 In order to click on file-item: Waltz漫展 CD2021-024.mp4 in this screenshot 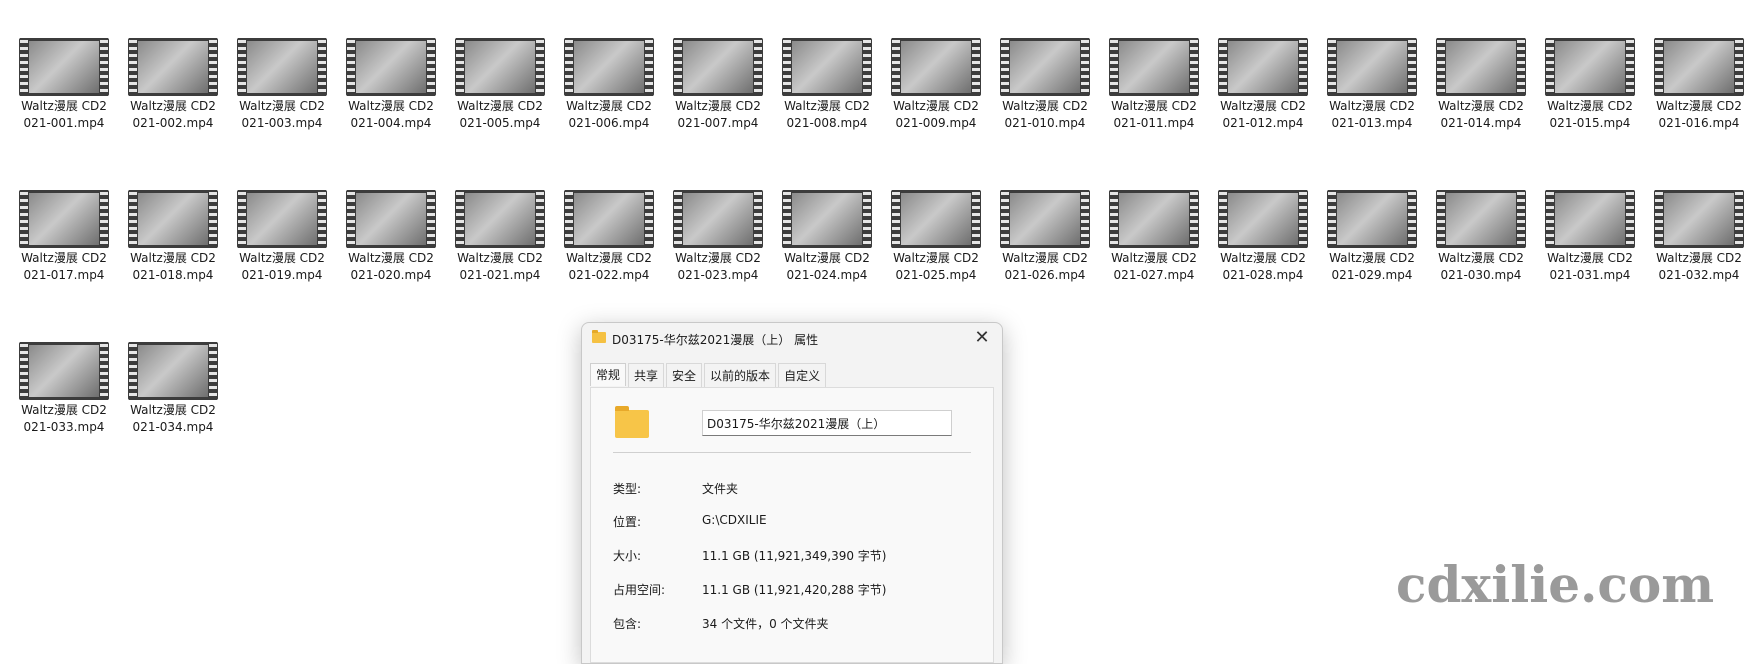, I will do `click(827, 237)`.